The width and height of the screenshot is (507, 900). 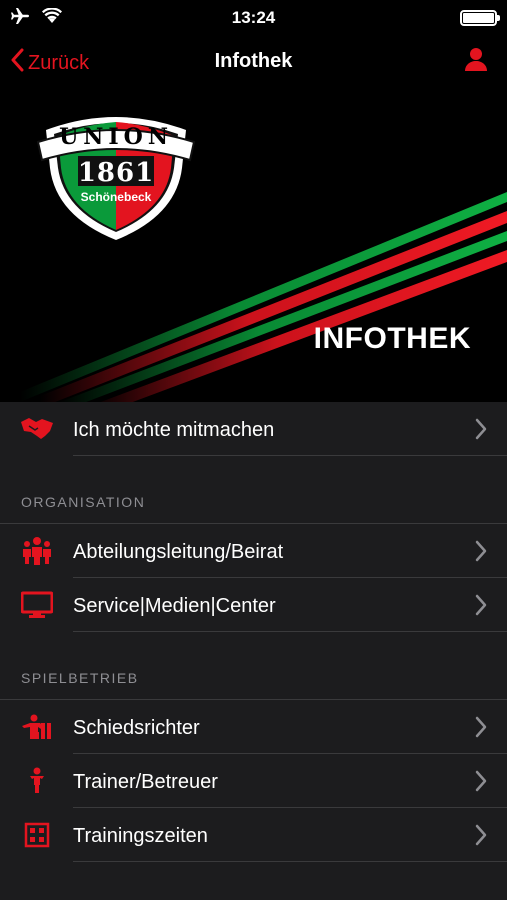 I want to click on navigation-bar: Zurück Infothek, so click(x=253, y=61).